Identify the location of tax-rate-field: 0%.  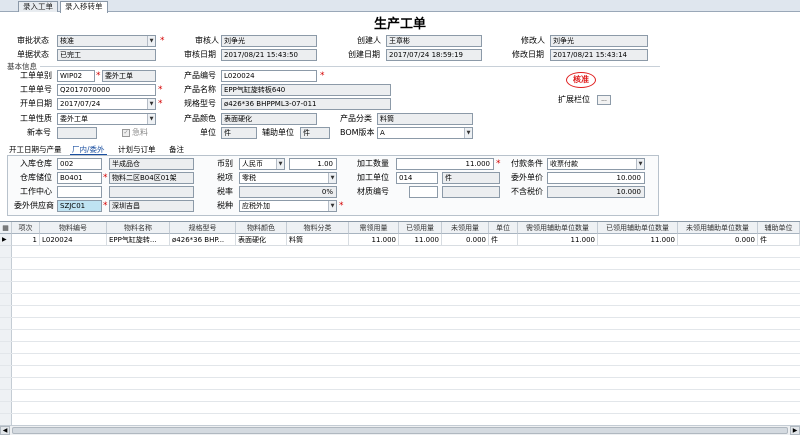
(288, 192).